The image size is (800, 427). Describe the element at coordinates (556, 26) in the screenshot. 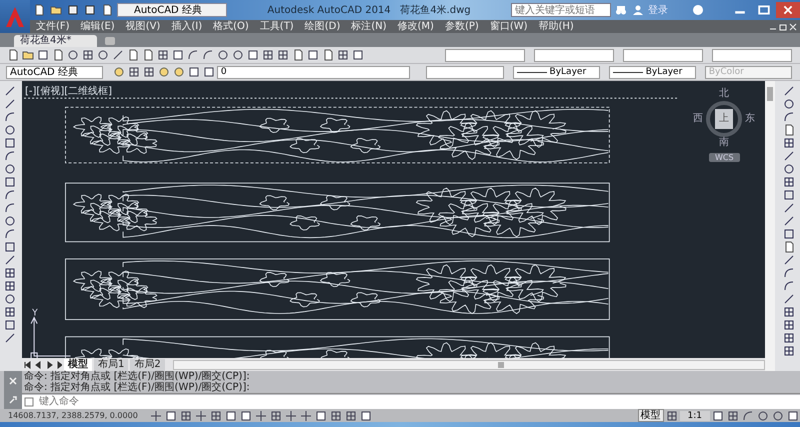

I see `menu-item: 帮助(H)` at that location.